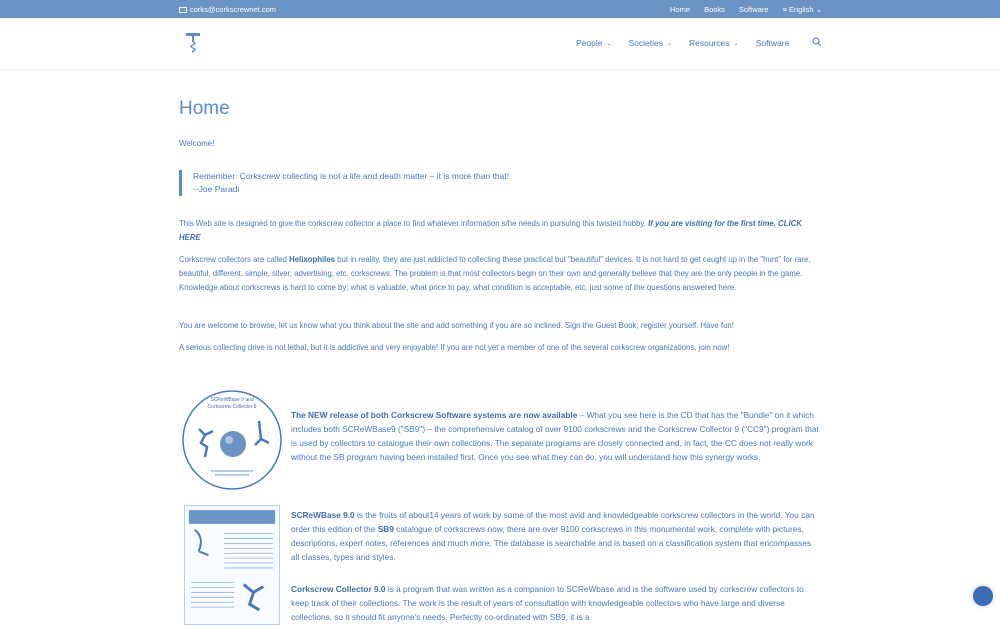 This screenshot has height=625, width=1000. I want to click on screwbase-flyer-image, so click(232, 565).